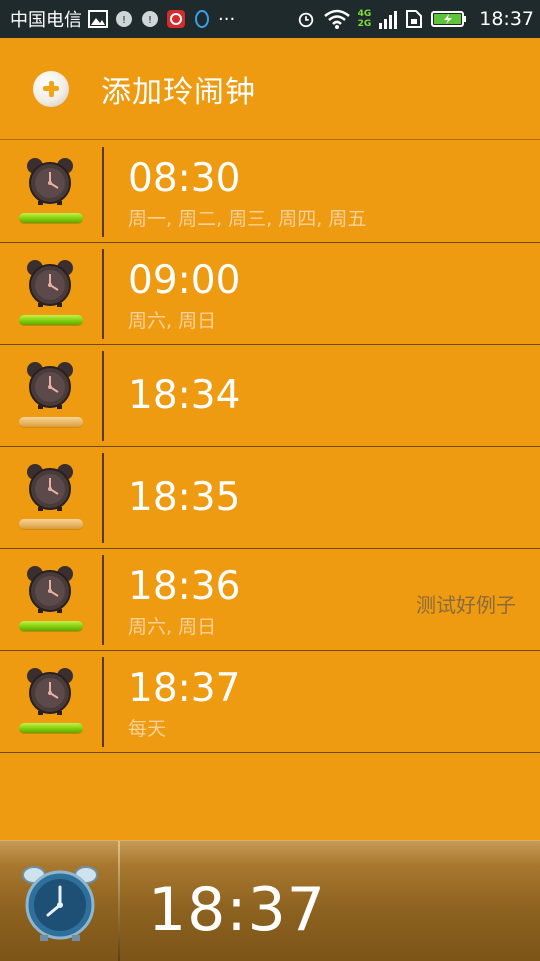 The image size is (540, 961). Describe the element at coordinates (202, 19) in the screenshot. I see `qq-icon` at that location.